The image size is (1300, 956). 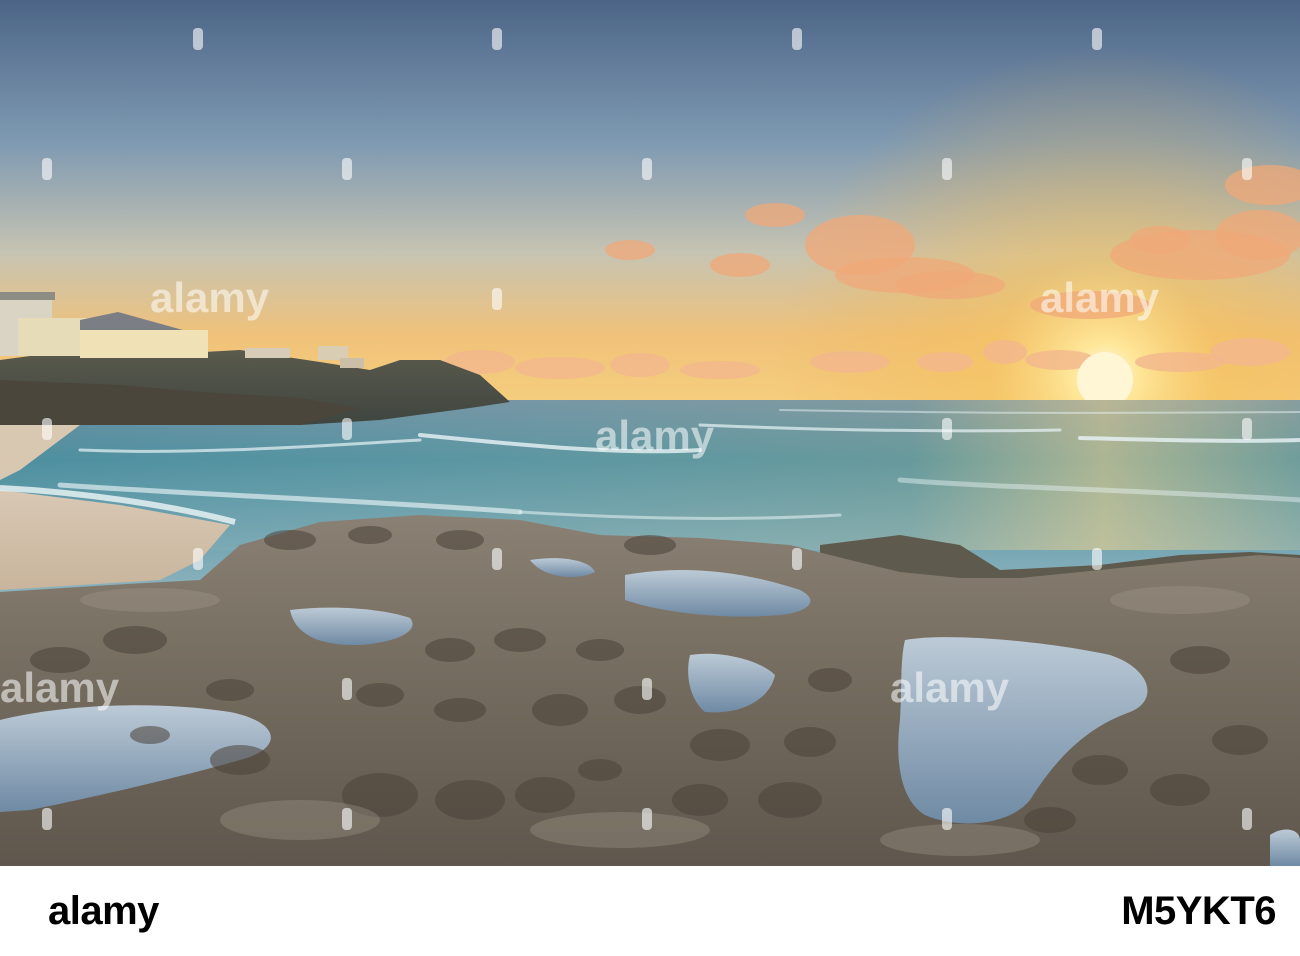 What do you see at coordinates (950, 687) in the screenshot?
I see `watermark-text-5: alamy` at bounding box center [950, 687].